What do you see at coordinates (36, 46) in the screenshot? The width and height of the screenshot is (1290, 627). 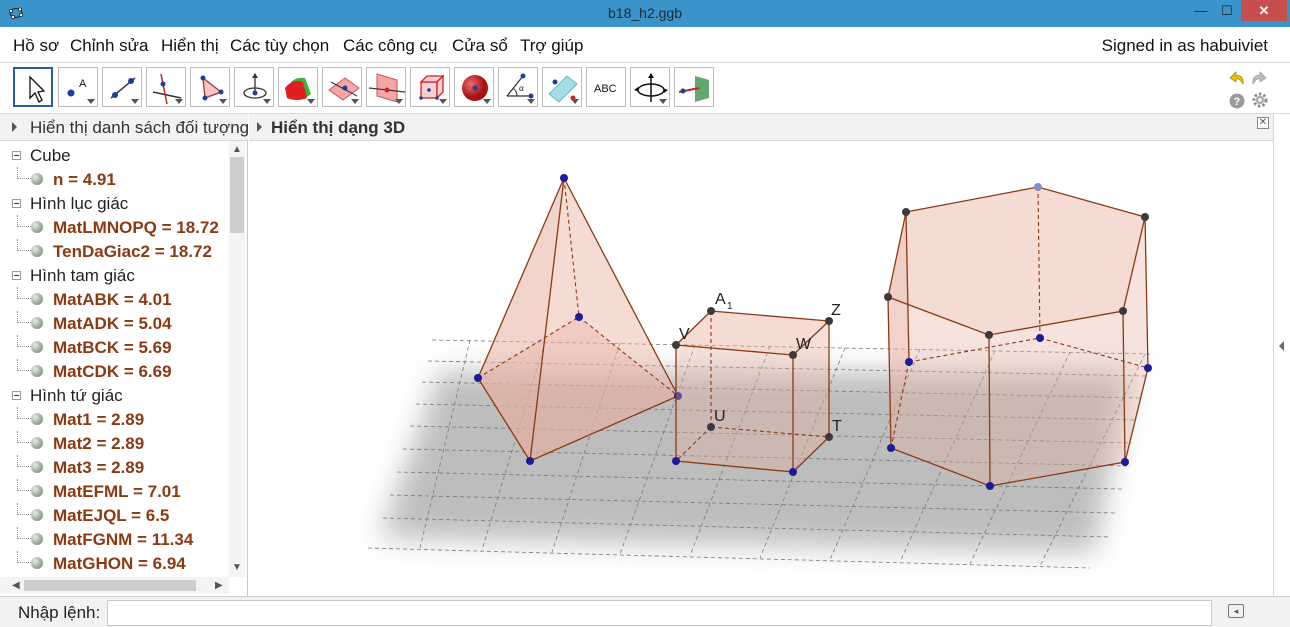 I see `menu-file: Hồ sơ` at bounding box center [36, 46].